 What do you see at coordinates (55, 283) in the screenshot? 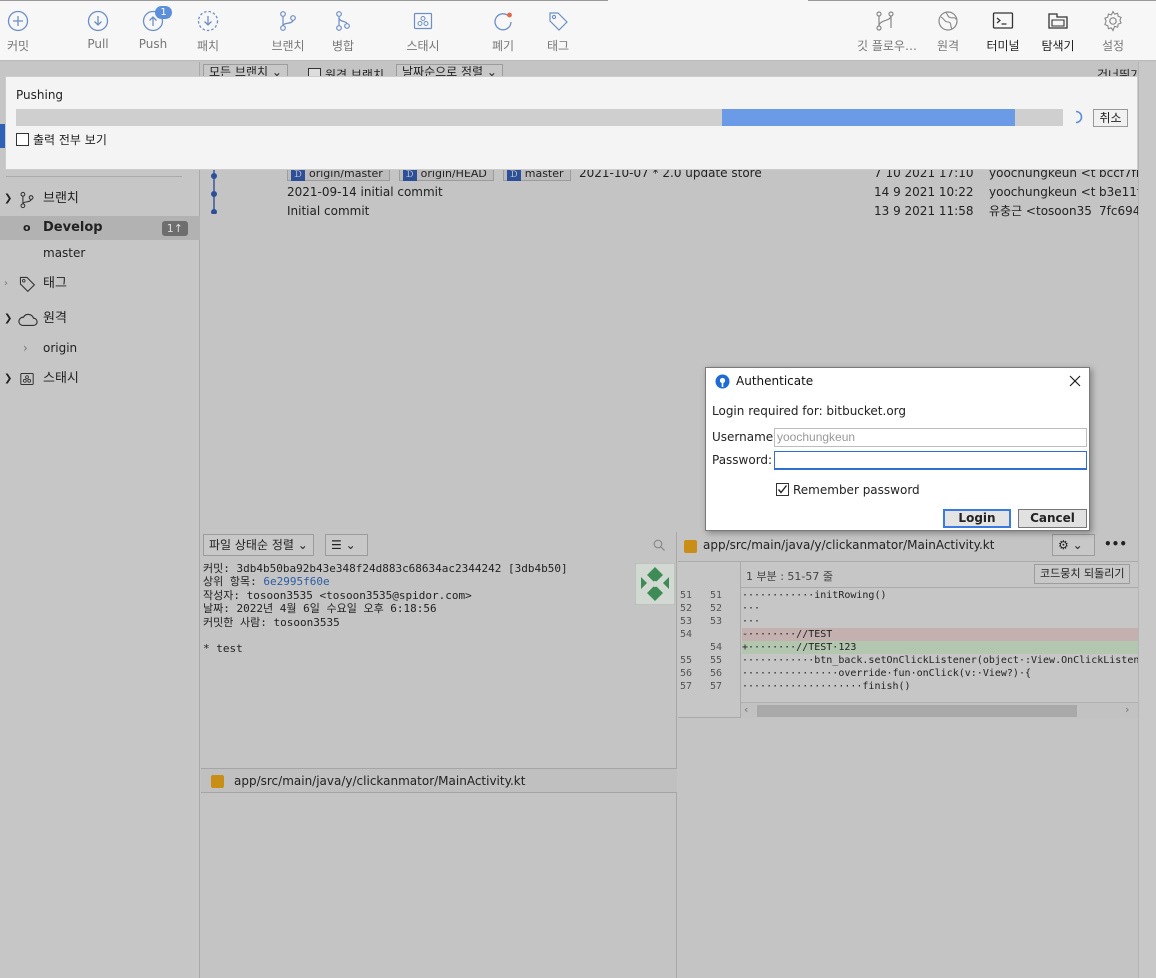
I see `sidebar-tags-label: 태그` at bounding box center [55, 283].